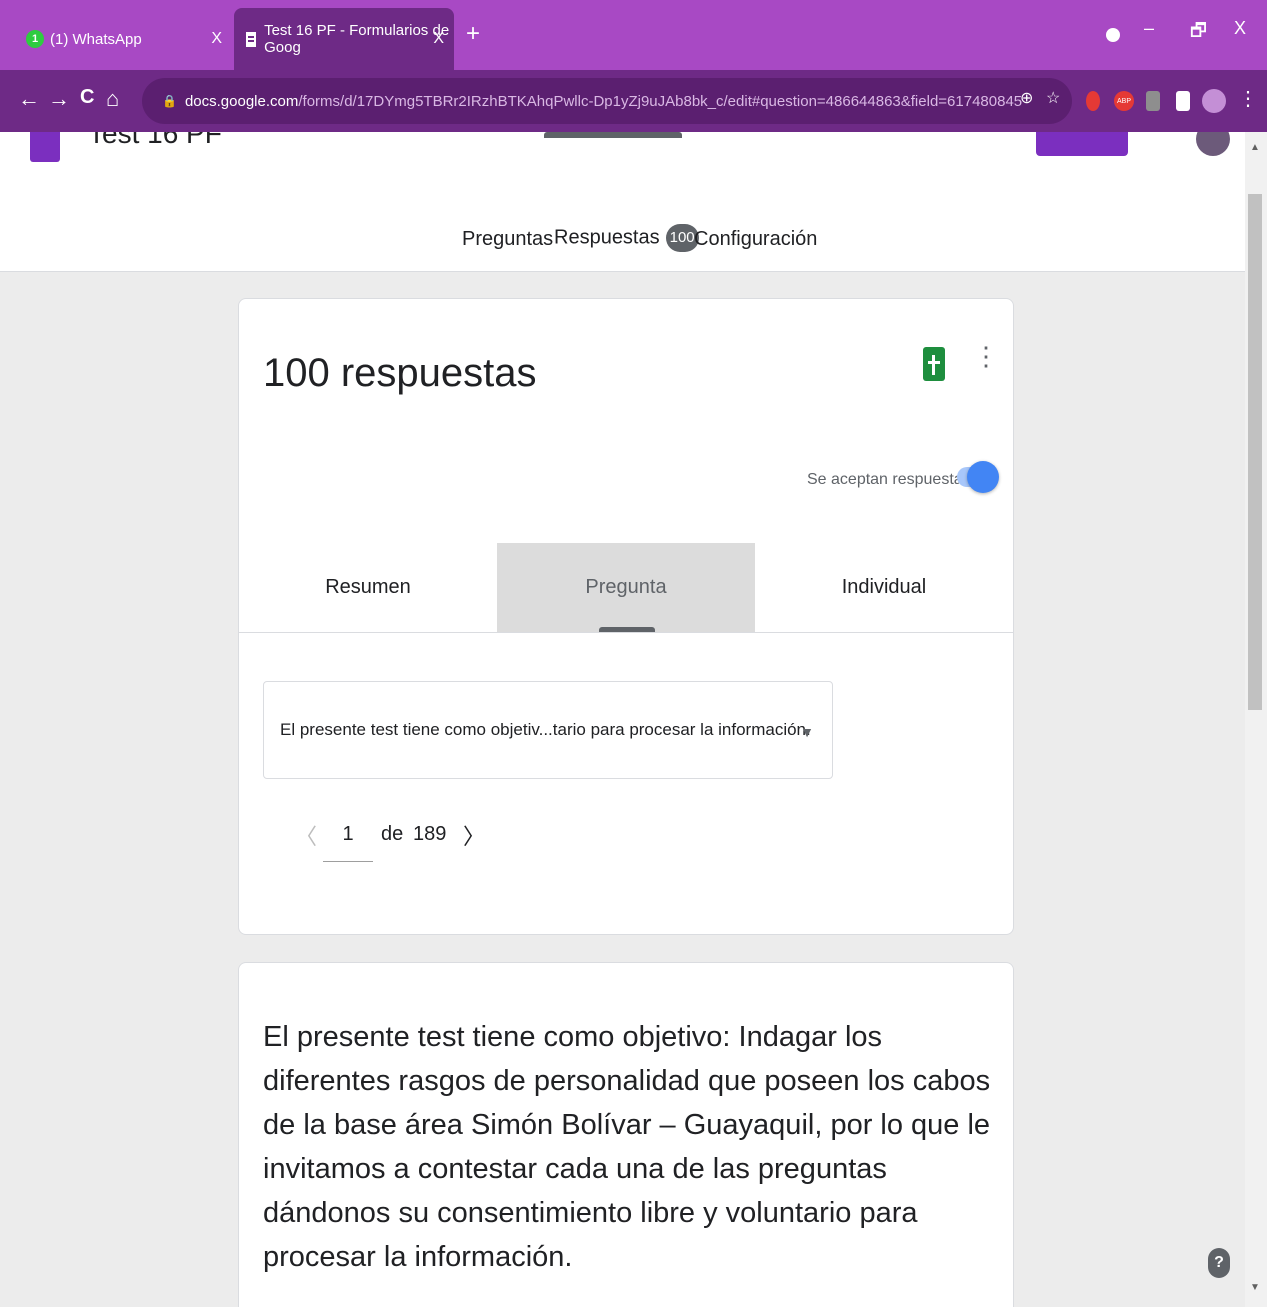 The image size is (1267, 1307). I want to click on adblock-plus-icon: ABP, so click(1124, 101).